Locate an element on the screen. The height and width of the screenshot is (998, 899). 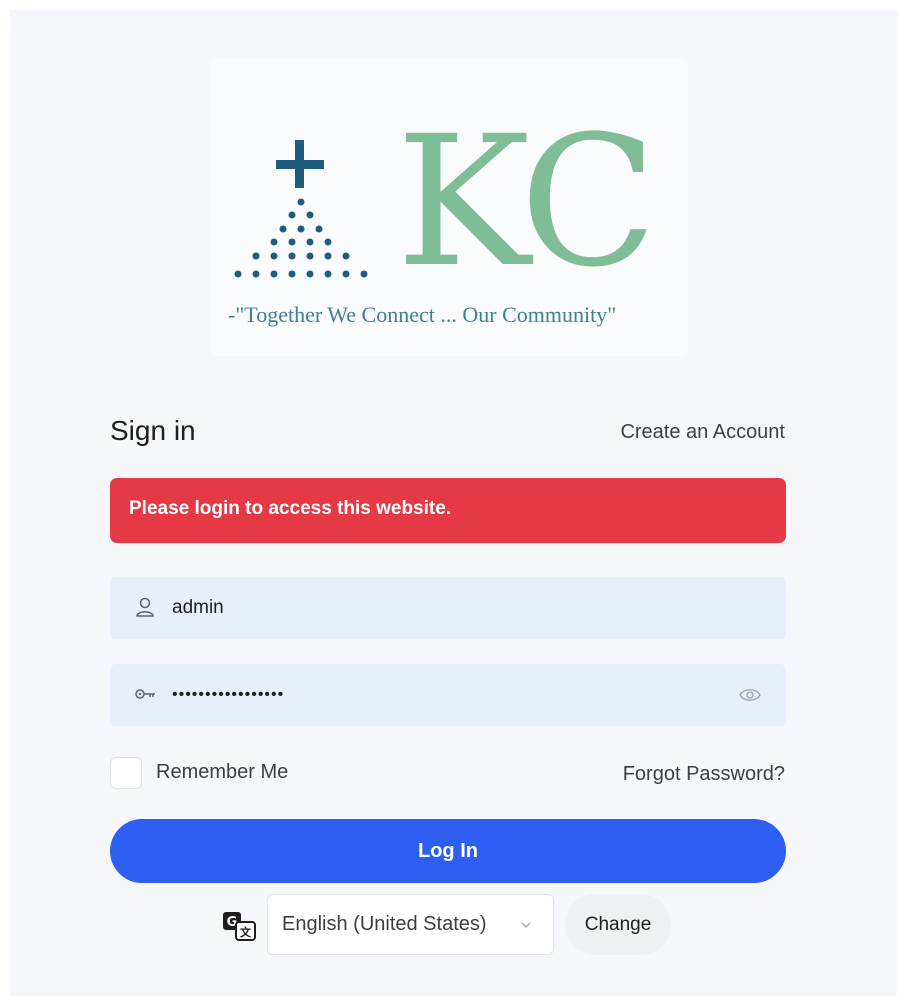
username-input is located at coordinates (452, 608).